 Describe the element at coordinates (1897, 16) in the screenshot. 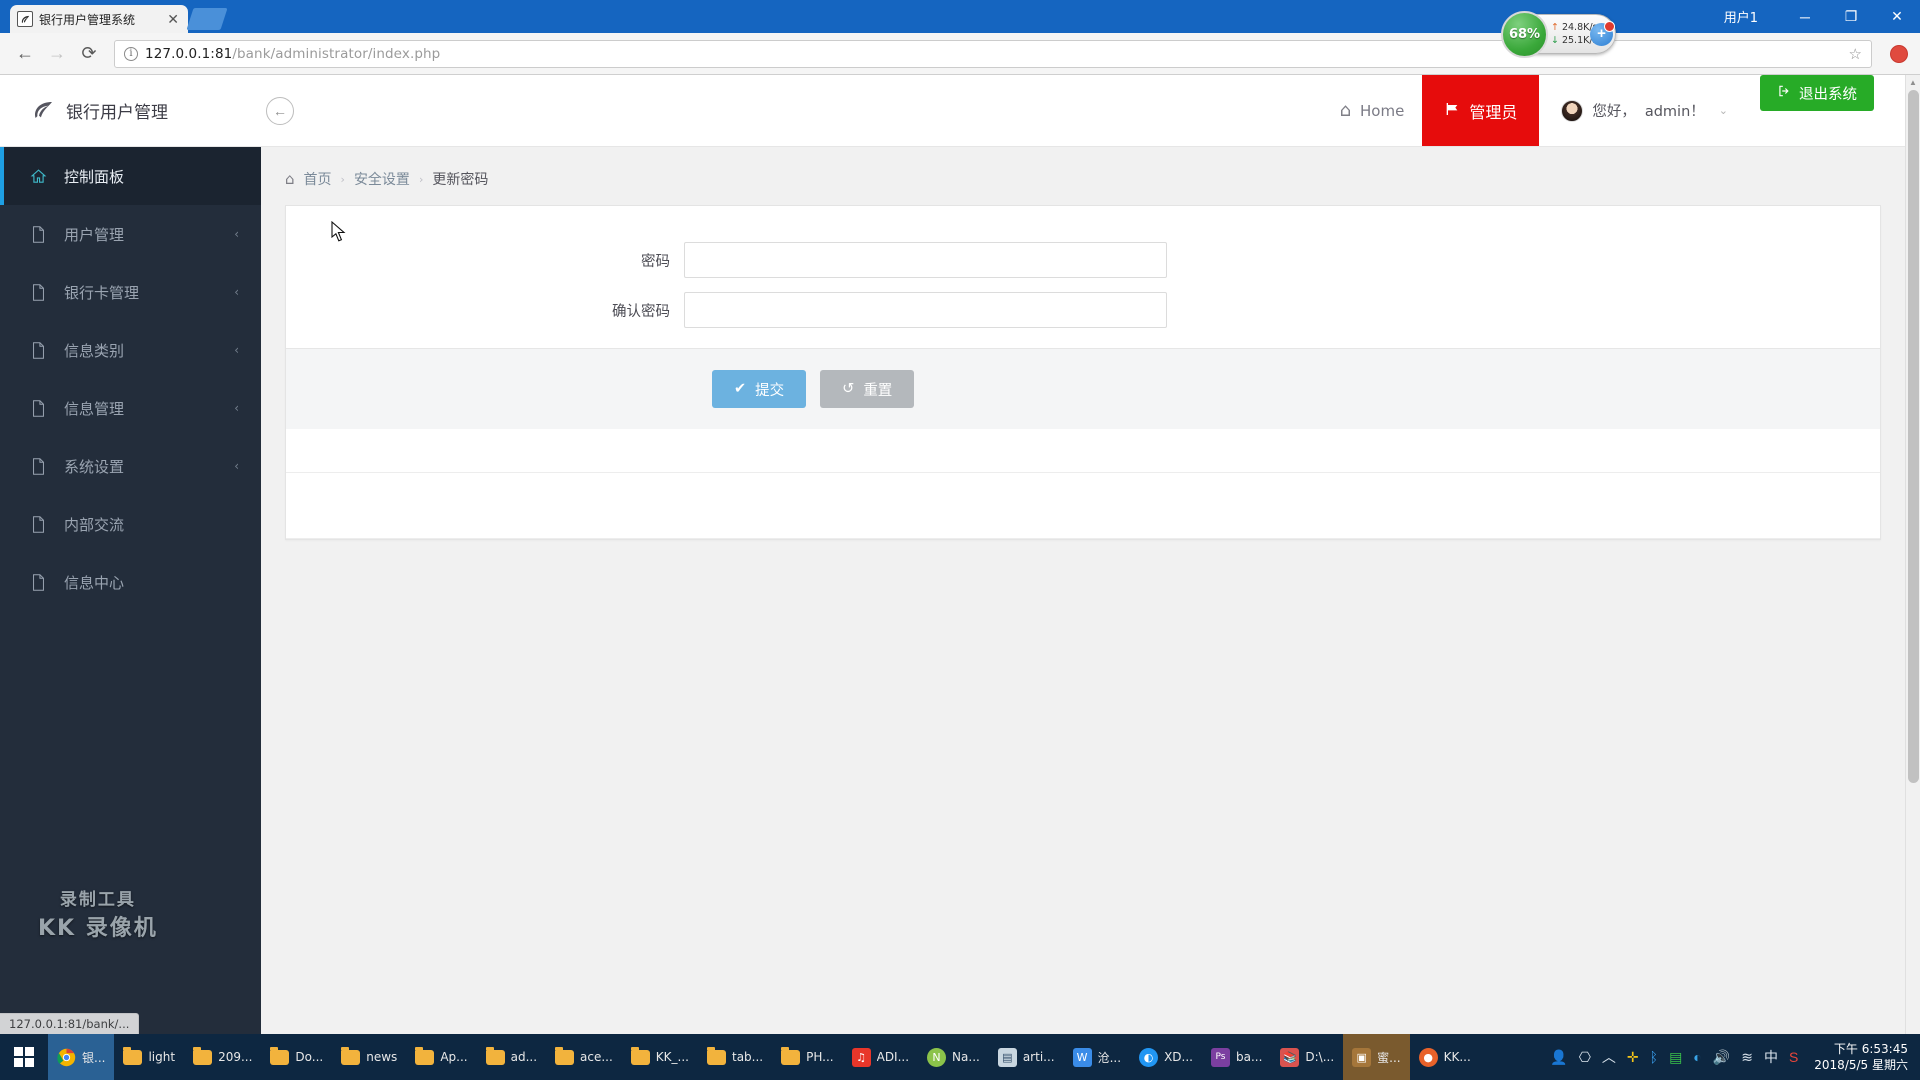

I see `close-icon: ✕` at that location.